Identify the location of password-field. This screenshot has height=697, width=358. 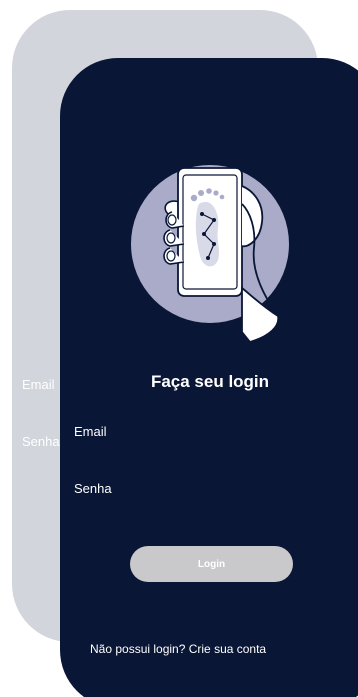
(189, 513).